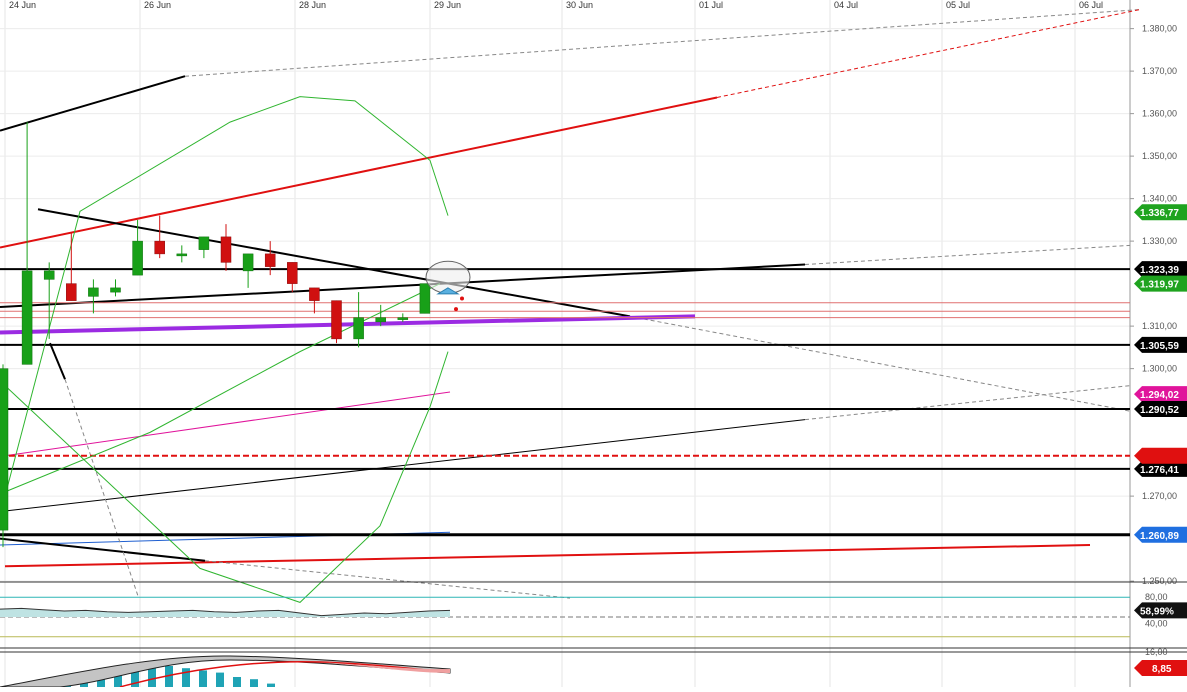  Describe the element at coordinates (1159, 114) in the screenshot. I see `y-axis-tick-label: 1.360,00` at that location.